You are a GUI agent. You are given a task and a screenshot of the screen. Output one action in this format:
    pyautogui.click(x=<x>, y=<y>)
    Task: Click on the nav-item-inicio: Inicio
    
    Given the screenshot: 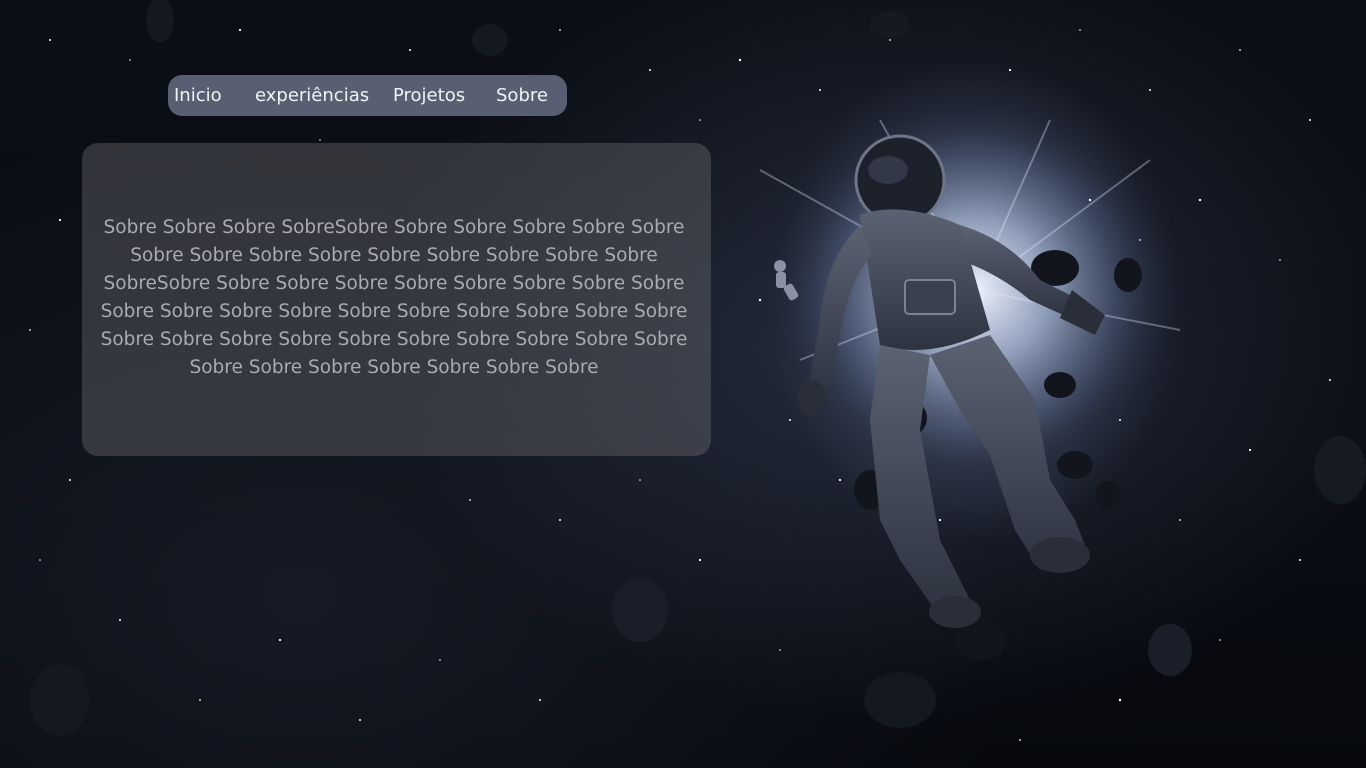 What is the action you would take?
    pyautogui.click(x=198, y=95)
    